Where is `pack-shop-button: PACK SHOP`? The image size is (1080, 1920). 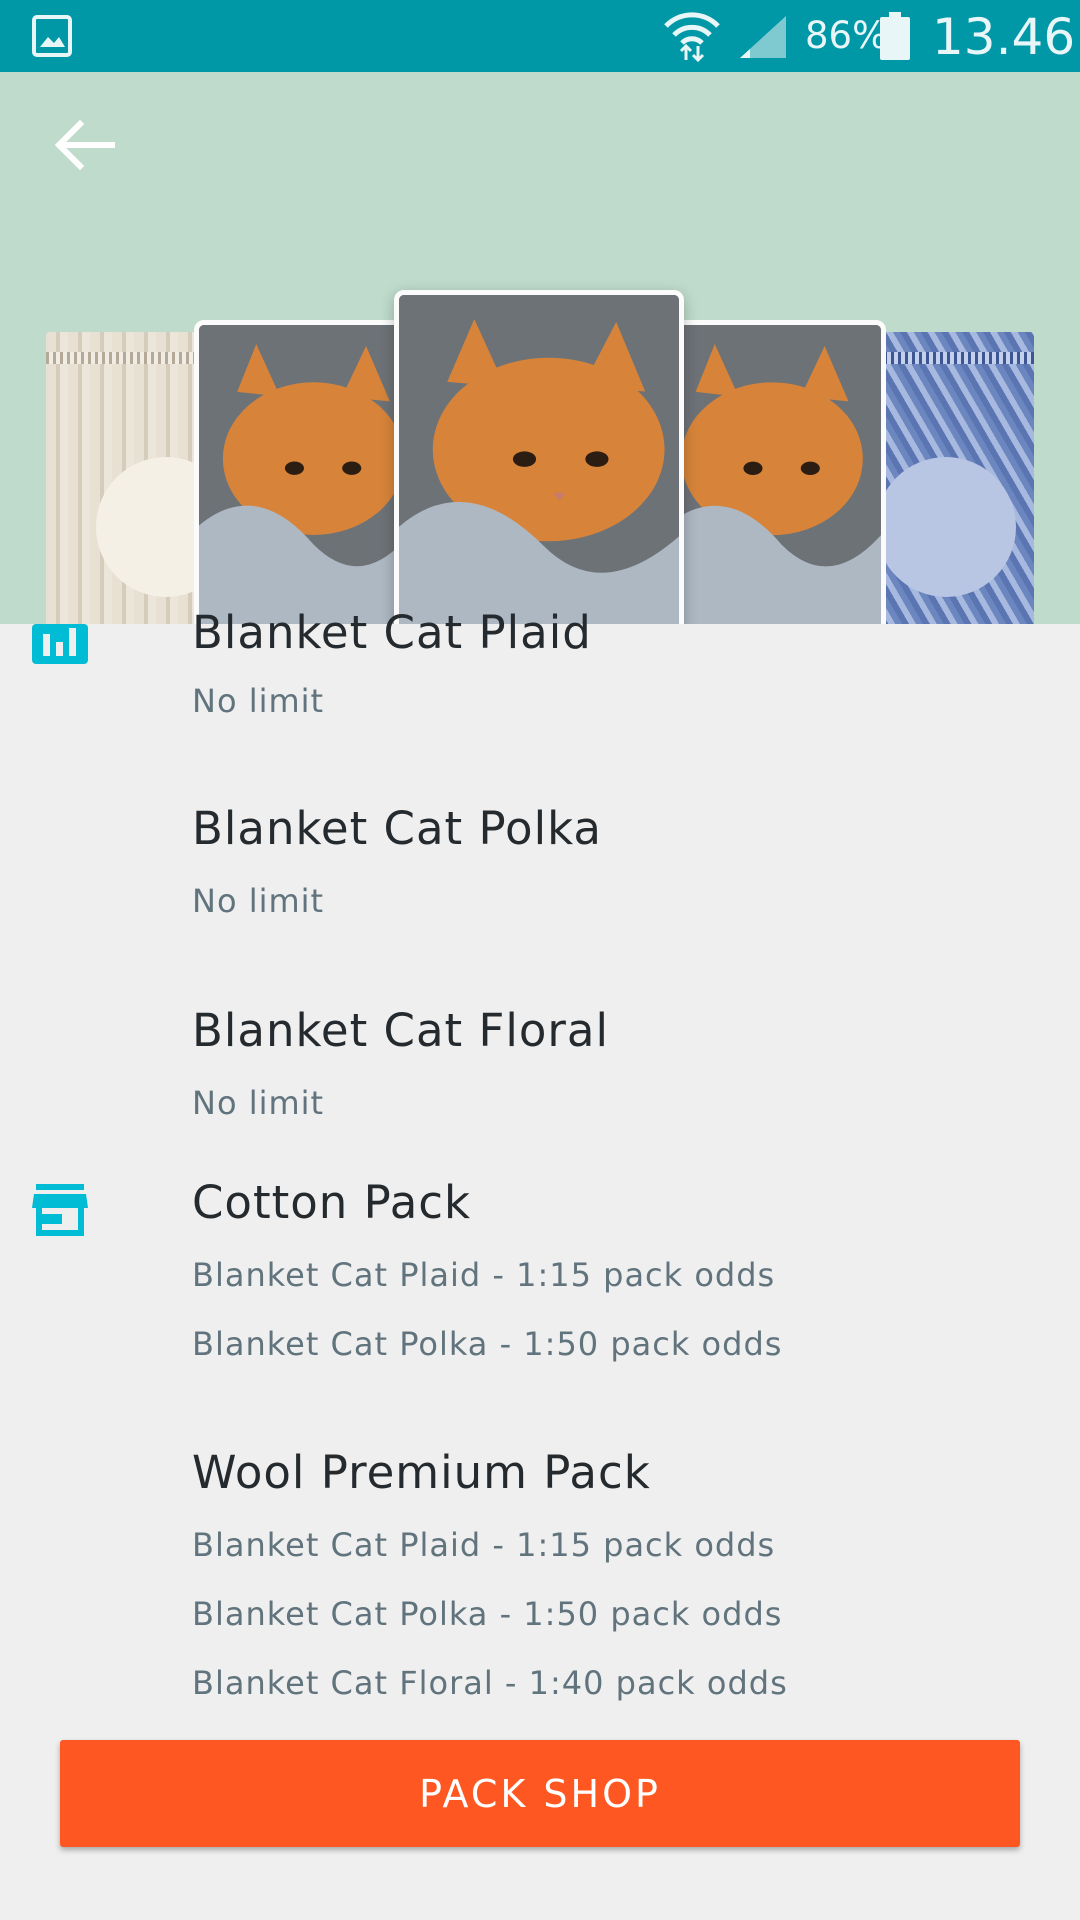 pack-shop-button: PACK SHOP is located at coordinates (540, 1793).